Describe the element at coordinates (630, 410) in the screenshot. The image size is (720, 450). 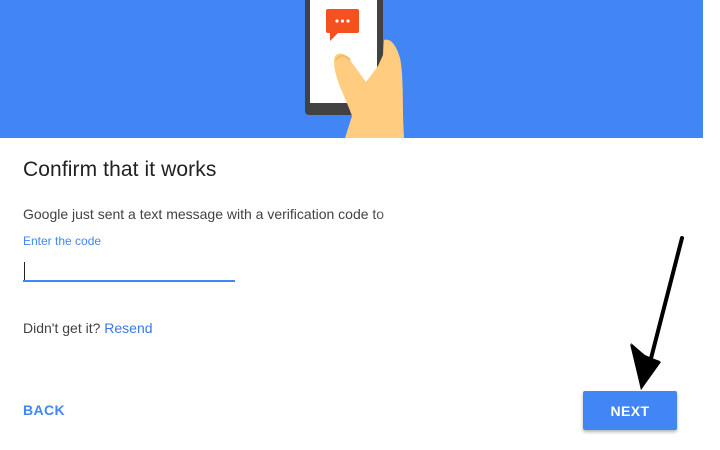
I see `next-button: NEXT` at that location.